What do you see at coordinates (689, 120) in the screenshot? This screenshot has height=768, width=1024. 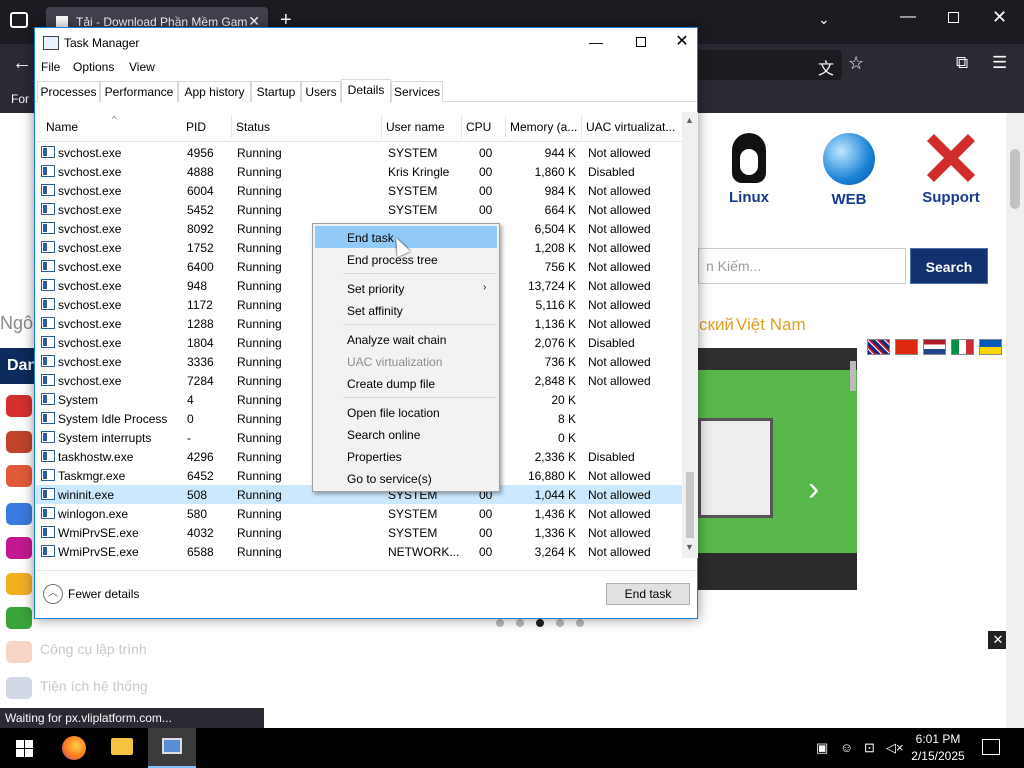 I see `scroll-up-icon: ▲` at bounding box center [689, 120].